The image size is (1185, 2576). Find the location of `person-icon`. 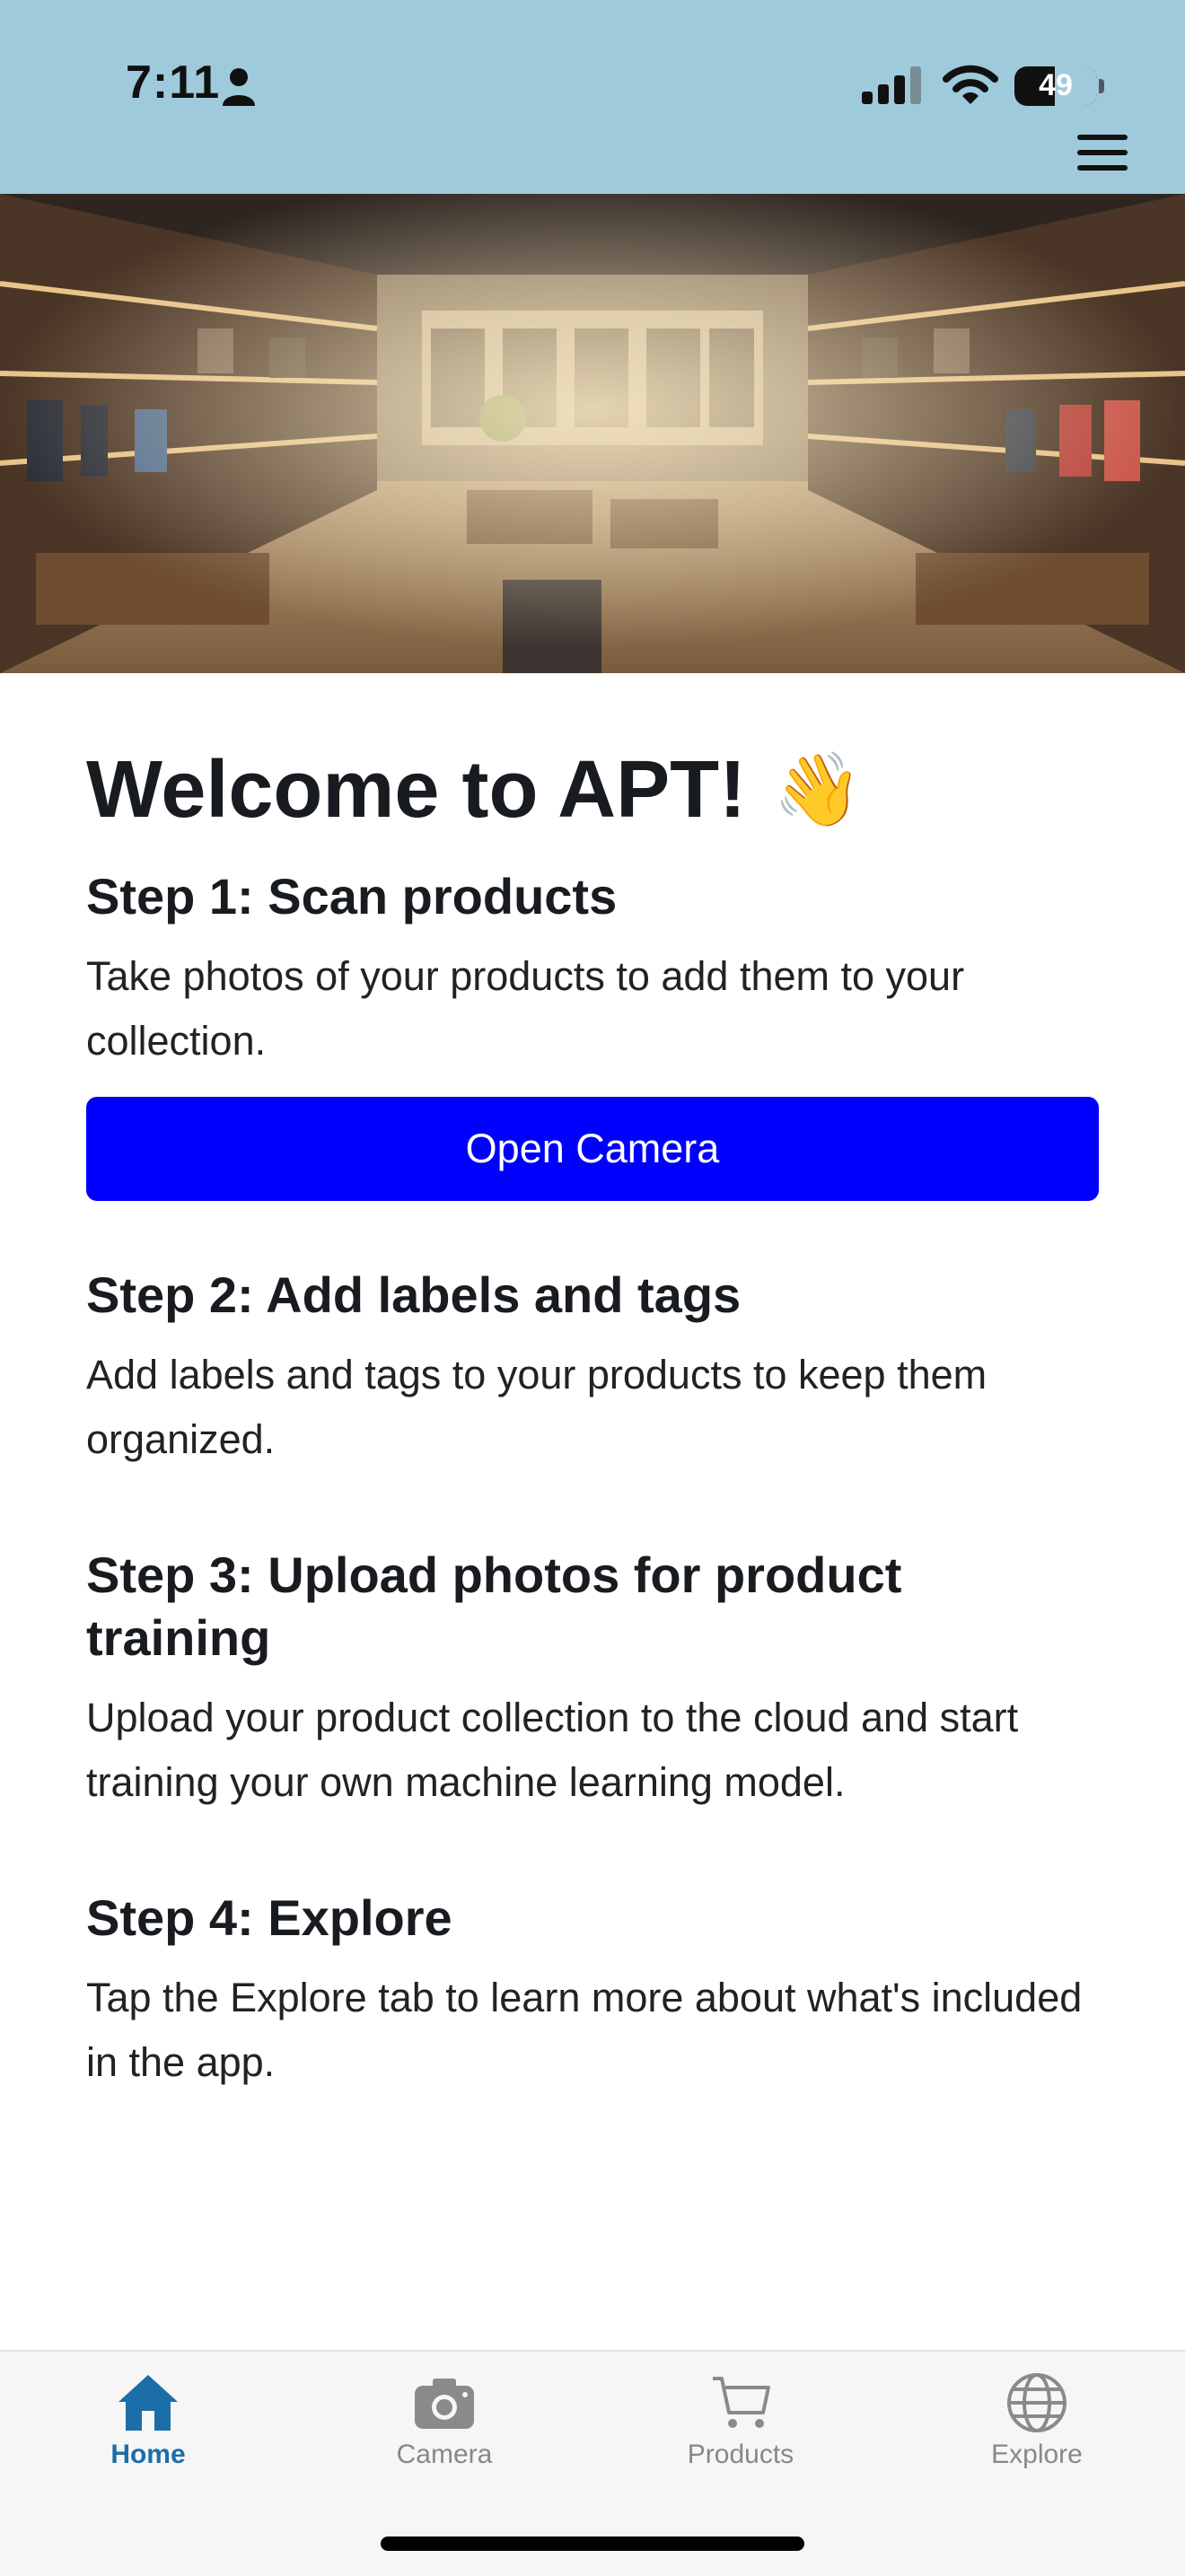

person-icon is located at coordinates (239, 87).